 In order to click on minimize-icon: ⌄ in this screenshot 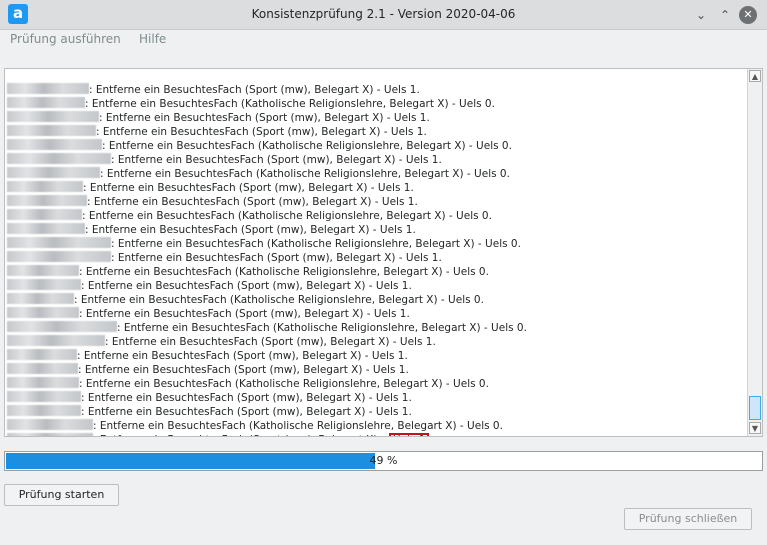, I will do `click(701, 15)`.